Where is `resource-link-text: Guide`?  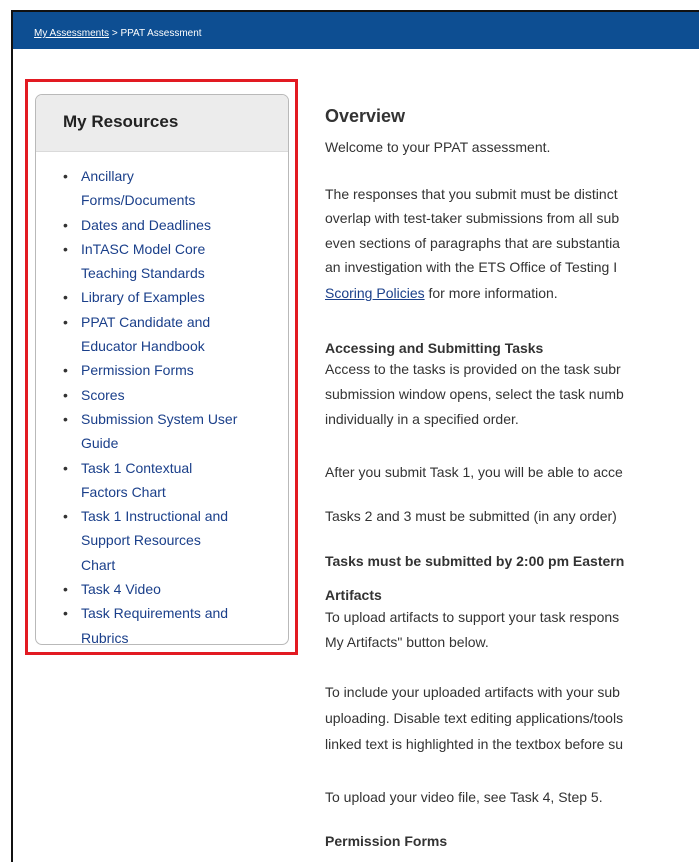
resource-link-text: Guide is located at coordinates (168, 443).